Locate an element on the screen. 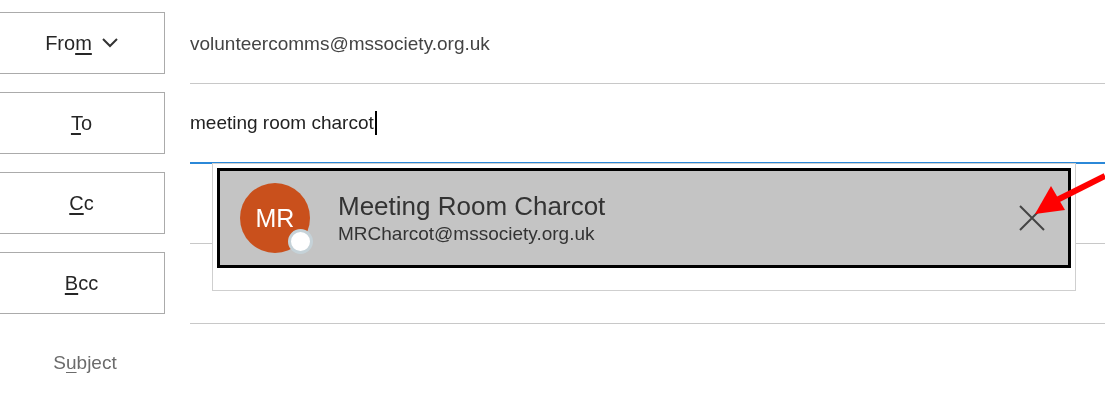  address-button: From is located at coordinates (82, 43).